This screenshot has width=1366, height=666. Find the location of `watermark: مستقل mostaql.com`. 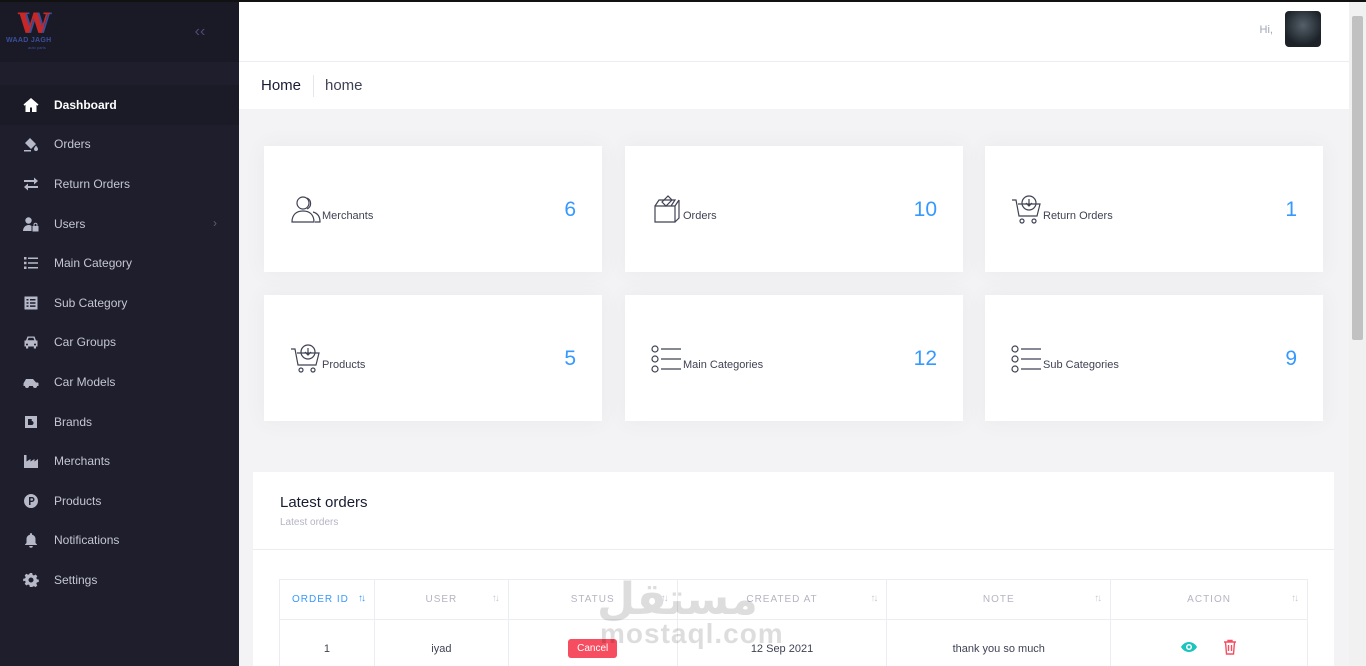

watermark: مستقل mostaql.com is located at coordinates (690, 614).